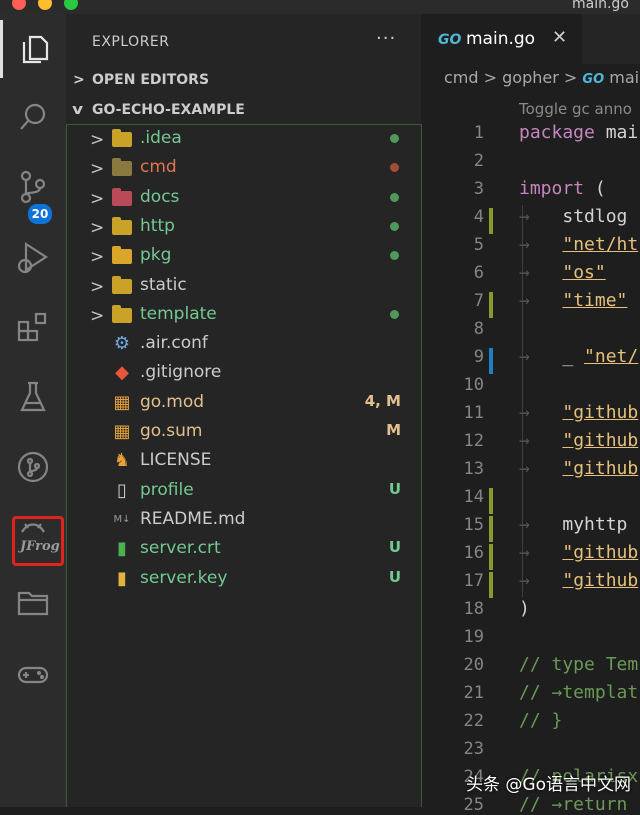  What do you see at coordinates (122, 402) in the screenshot?
I see `go-mod-icon: ▦` at bounding box center [122, 402].